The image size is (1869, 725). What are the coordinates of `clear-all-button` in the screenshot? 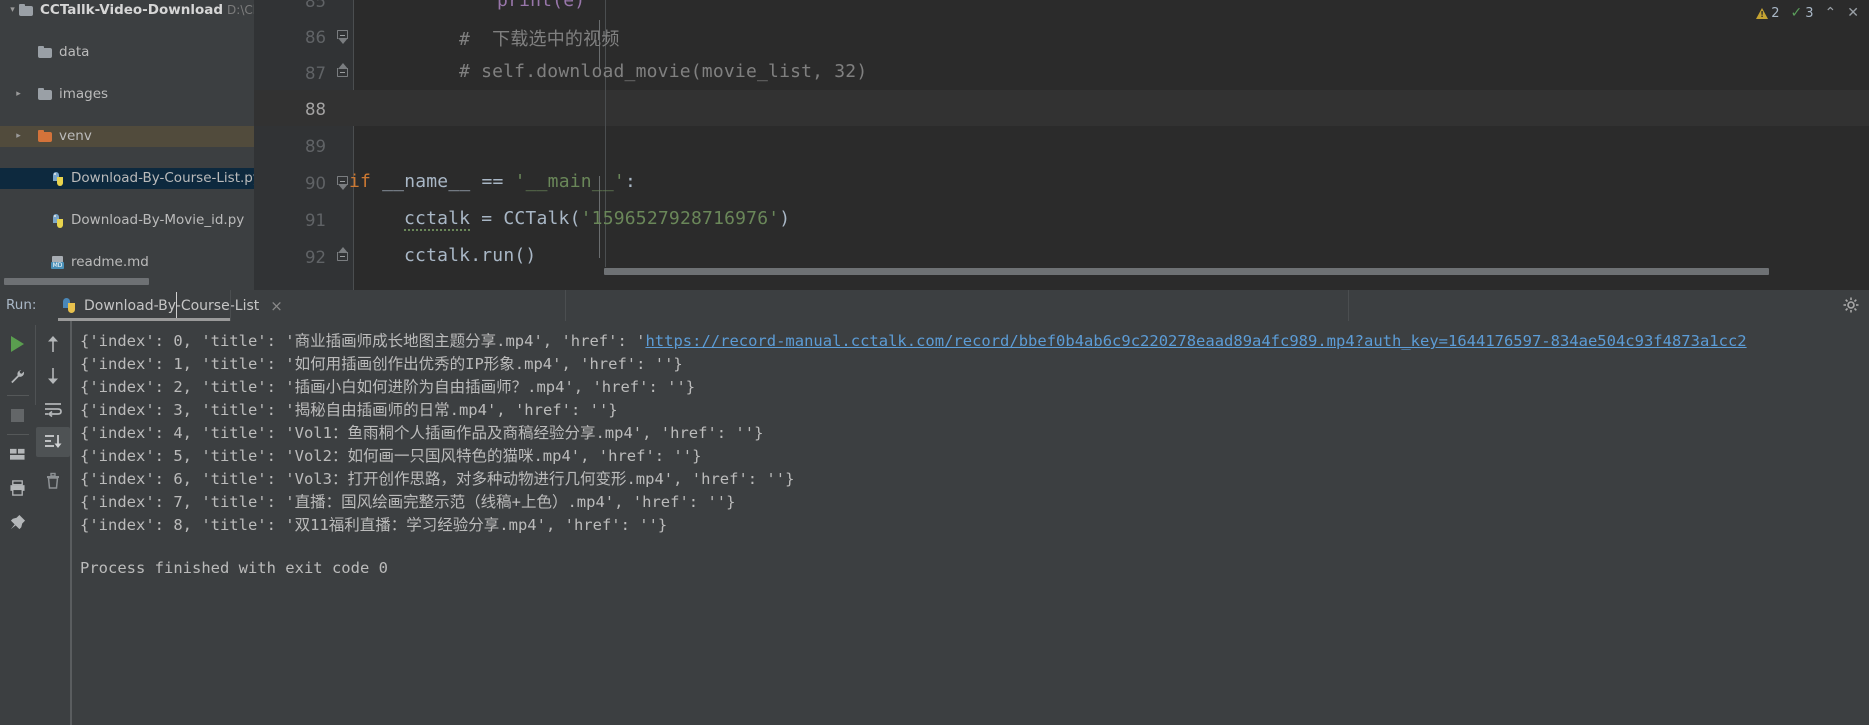 It's located at (53, 480).